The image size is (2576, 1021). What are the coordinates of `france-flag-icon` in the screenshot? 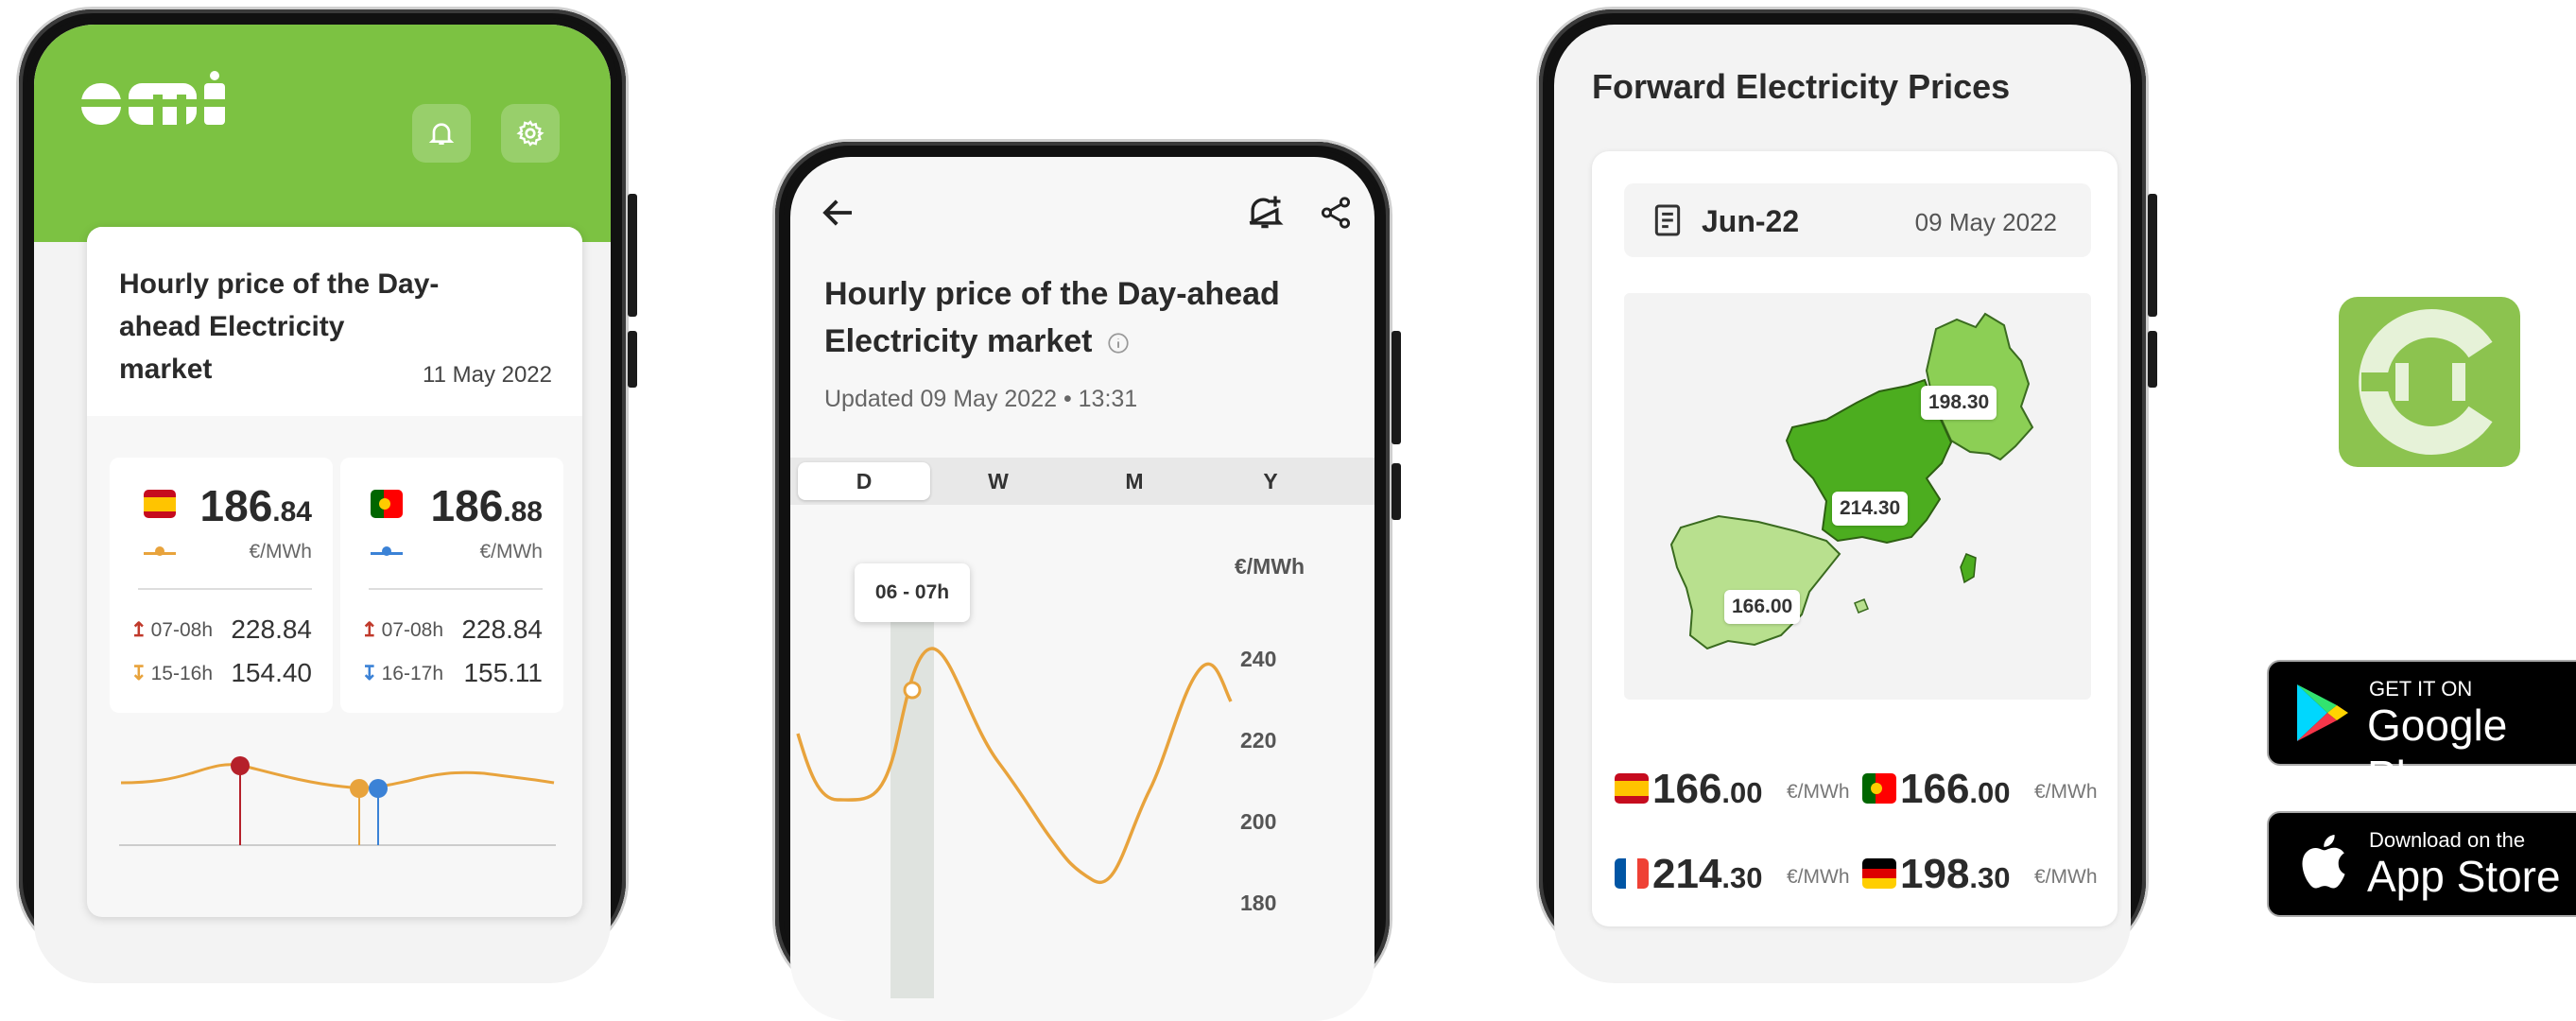 It's located at (1632, 873).